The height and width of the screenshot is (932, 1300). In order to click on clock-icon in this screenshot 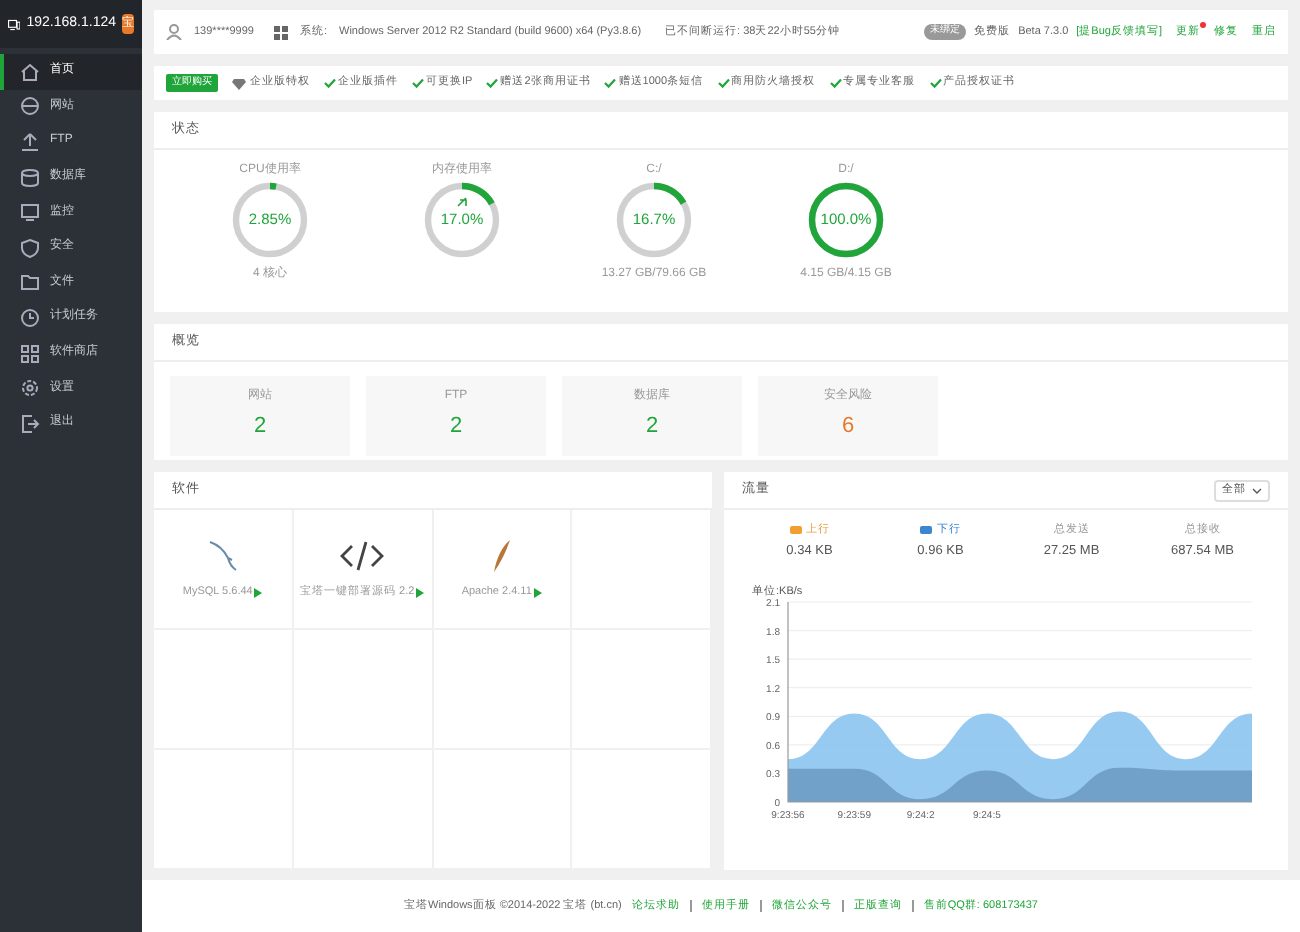, I will do `click(30, 317)`.